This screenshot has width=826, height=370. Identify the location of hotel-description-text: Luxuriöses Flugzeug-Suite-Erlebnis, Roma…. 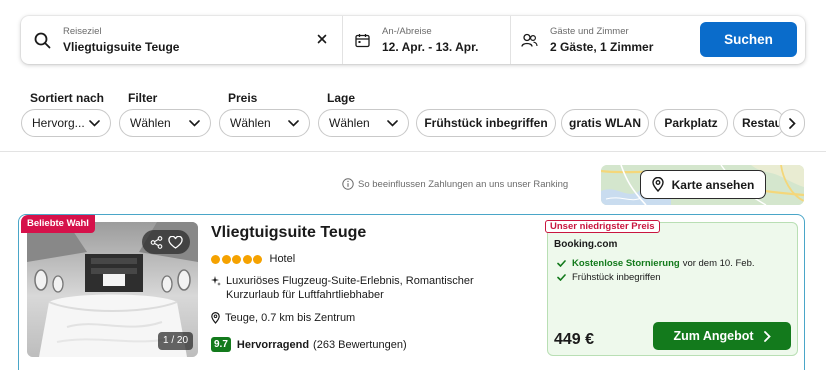
(350, 288).